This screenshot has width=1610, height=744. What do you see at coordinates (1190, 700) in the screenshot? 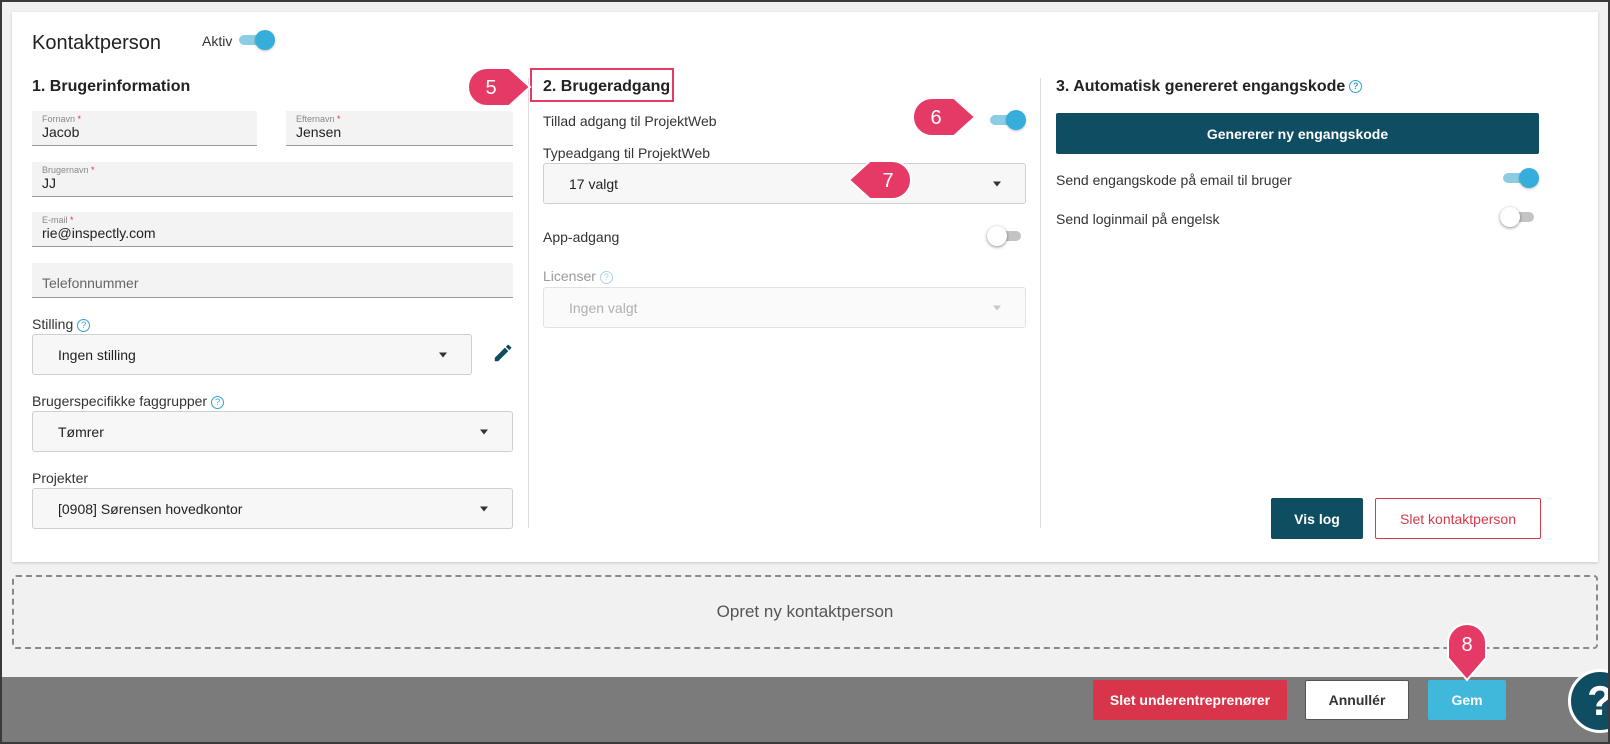
I see `delete-subcontractors-button: Slet underentreprenører` at bounding box center [1190, 700].